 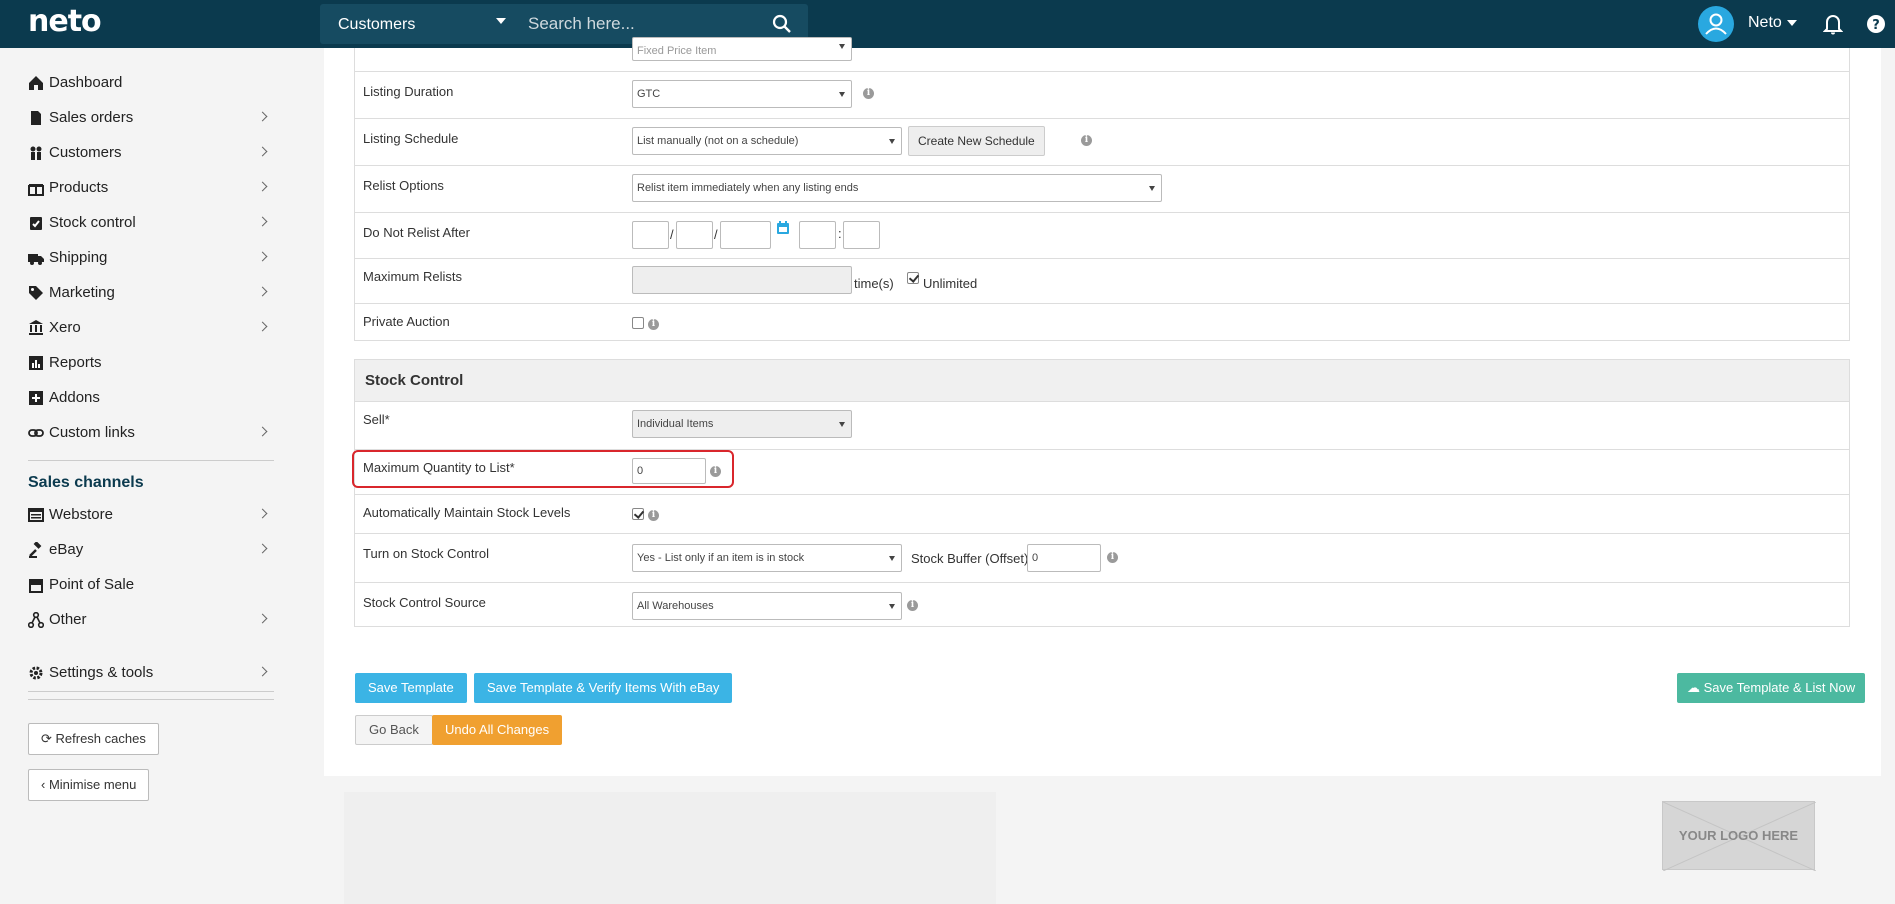 I want to click on form-row-auto-maintain-stock: Automatically Maintain Stock Levels i, so click(x=1102, y=513).